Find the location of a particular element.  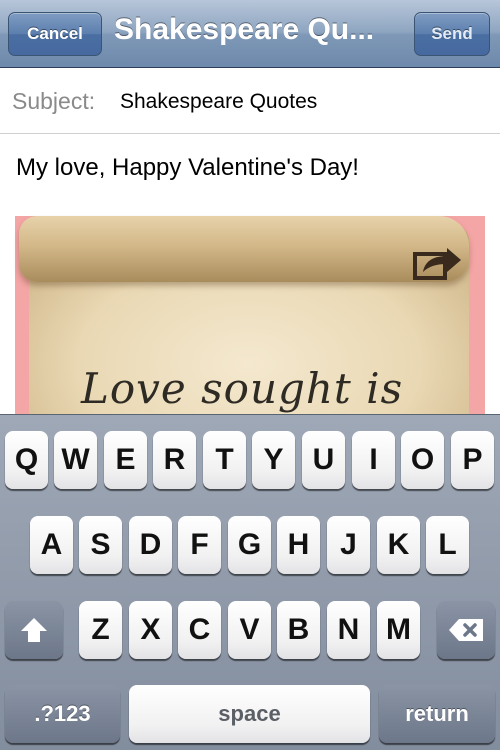

scroll-roll is located at coordinates (244, 249).